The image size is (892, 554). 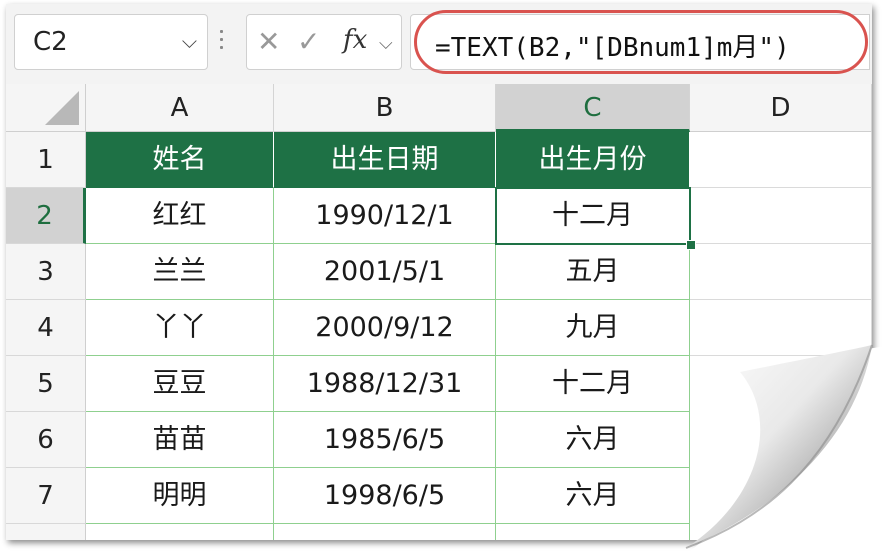 What do you see at coordinates (46, 328) in the screenshot?
I see `row-header-4: 4` at bounding box center [46, 328].